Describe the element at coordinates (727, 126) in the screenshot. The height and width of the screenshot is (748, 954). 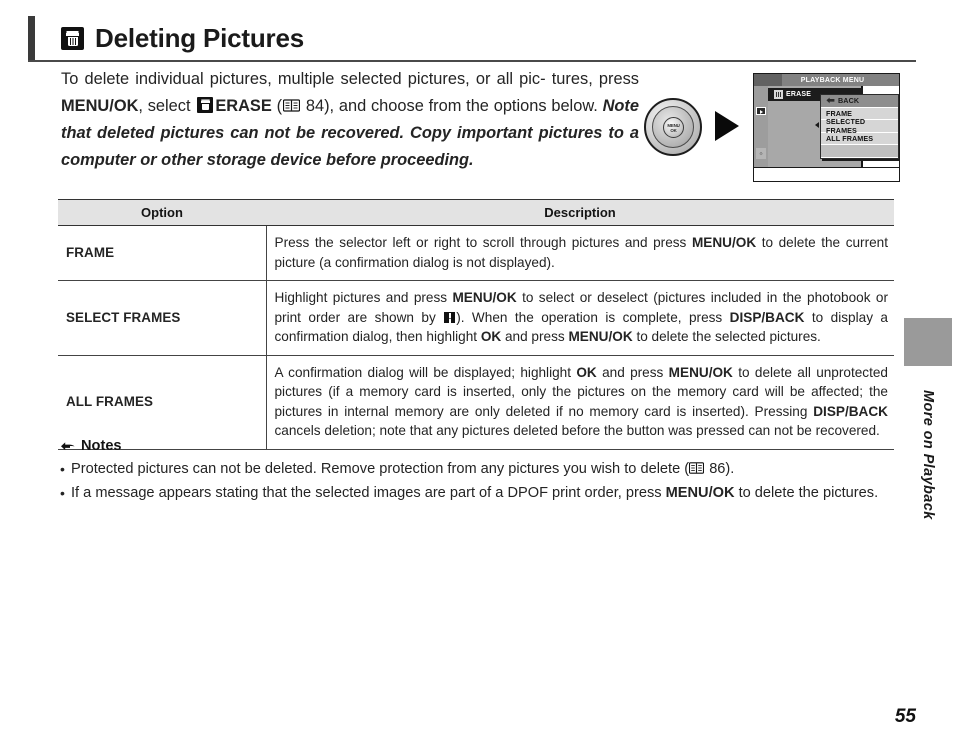
I see `flow-arrow-icon` at that location.